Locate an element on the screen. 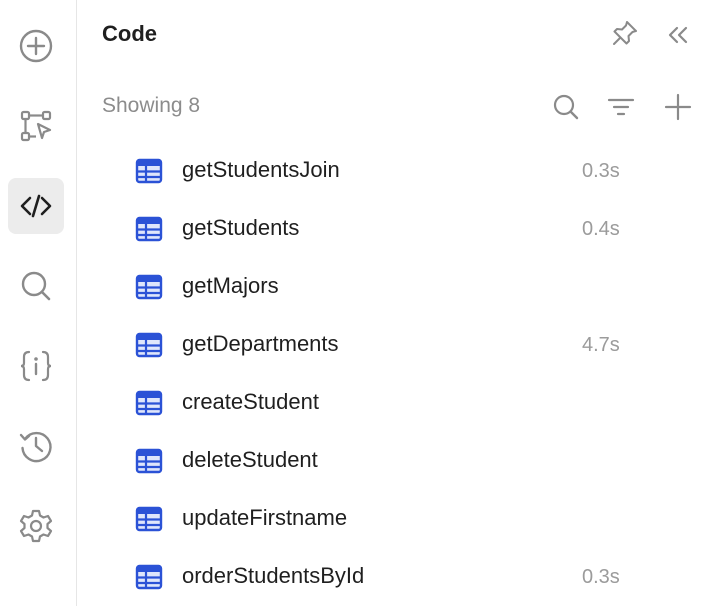 This screenshot has height=606, width=722. collapse-panel-button is located at coordinates (678, 35).